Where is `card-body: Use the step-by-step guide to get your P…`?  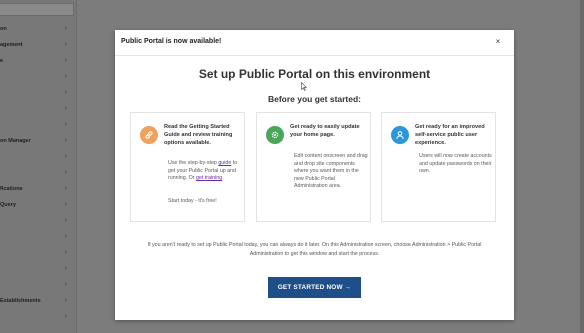
card-body: Use the step-by-step guide to get your P… is located at coordinates (205, 171).